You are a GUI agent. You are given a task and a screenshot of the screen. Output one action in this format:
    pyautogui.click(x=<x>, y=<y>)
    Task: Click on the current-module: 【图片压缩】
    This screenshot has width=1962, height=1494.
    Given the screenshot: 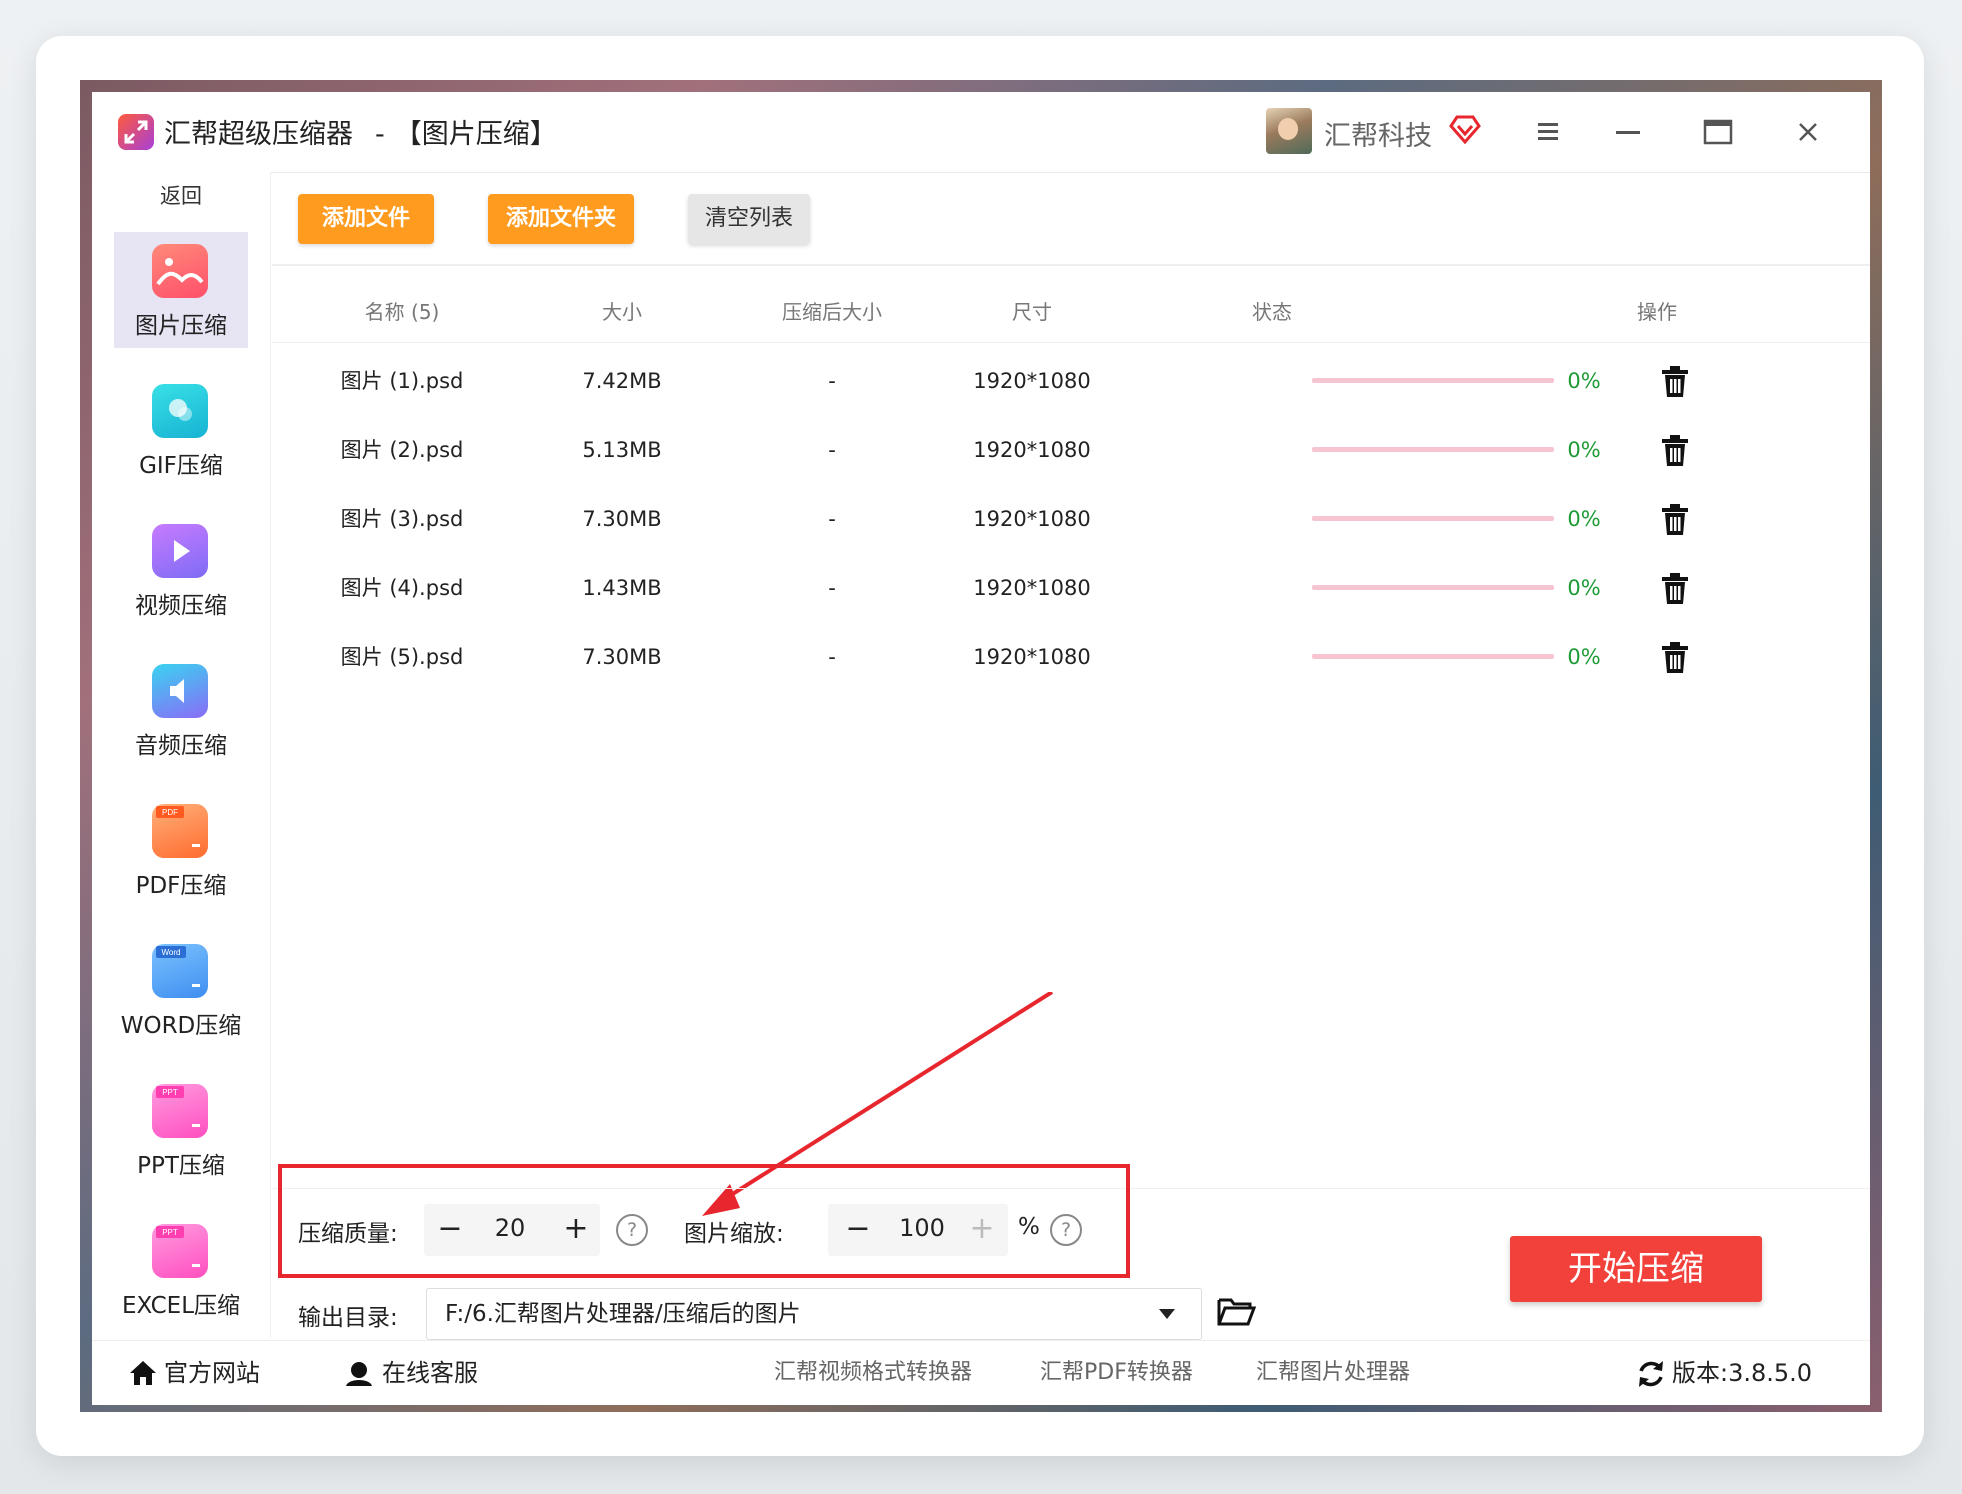 What is the action you would take?
    pyautogui.click(x=475, y=134)
    